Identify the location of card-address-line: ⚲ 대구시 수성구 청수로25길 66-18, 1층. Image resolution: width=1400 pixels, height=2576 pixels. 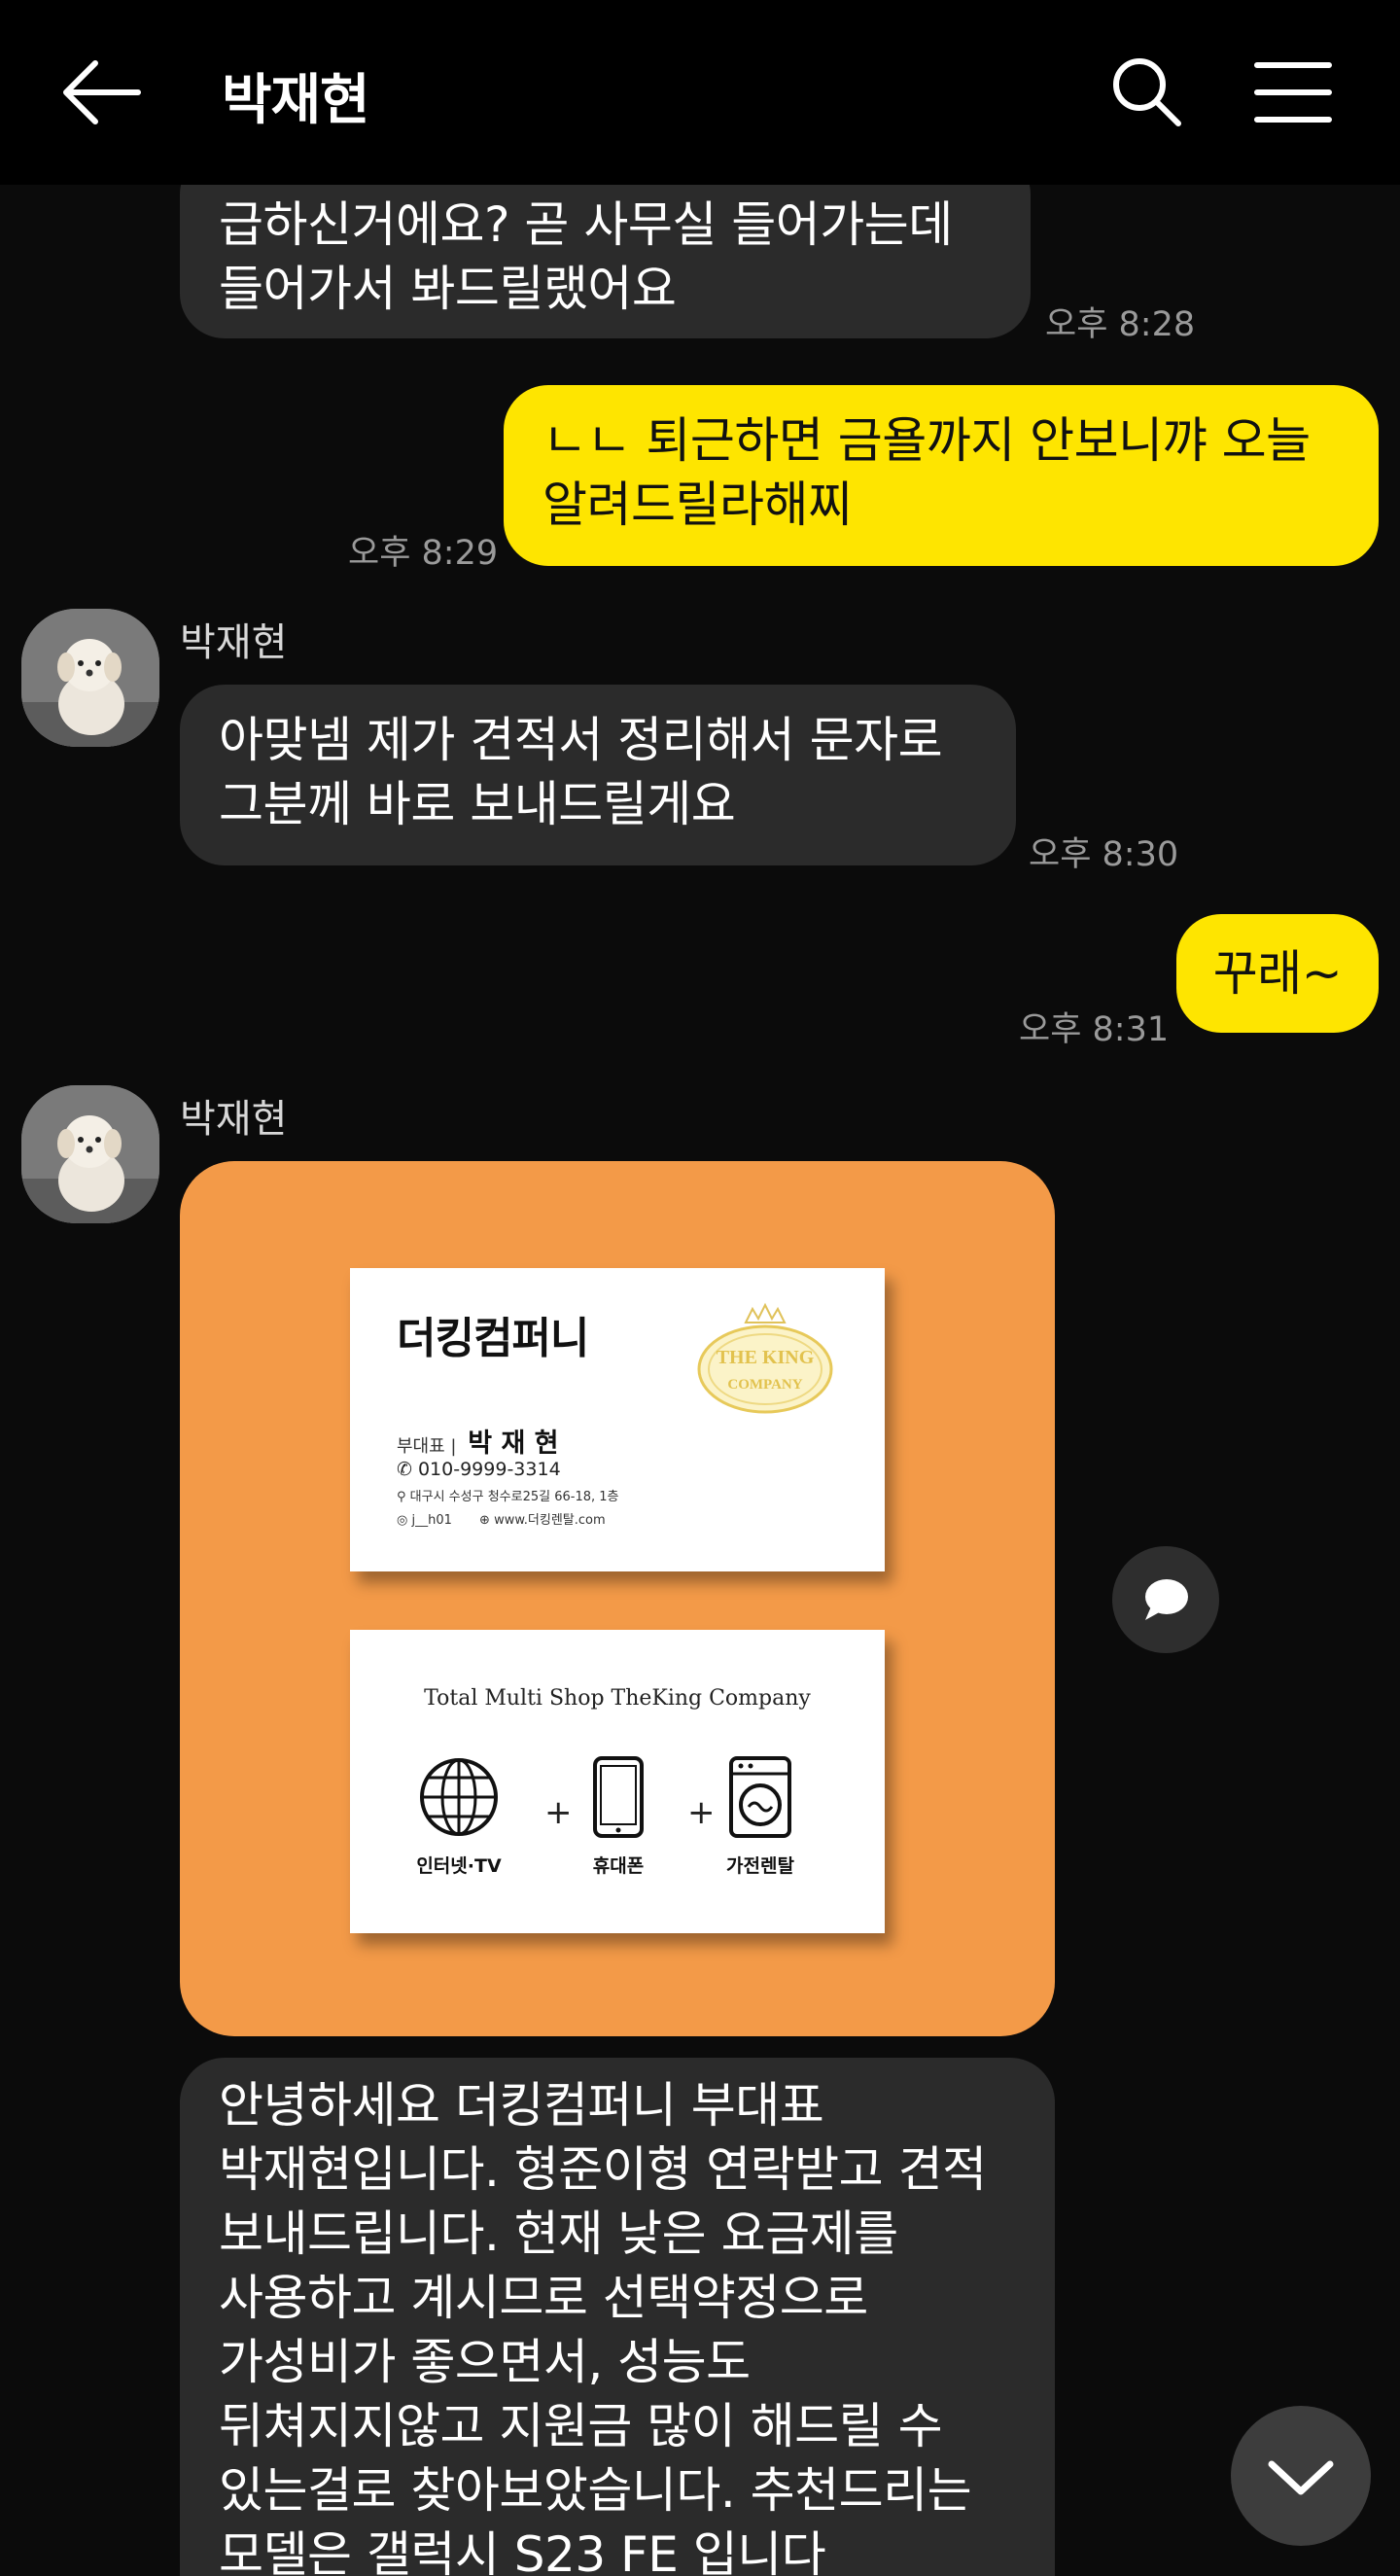
(507, 1495).